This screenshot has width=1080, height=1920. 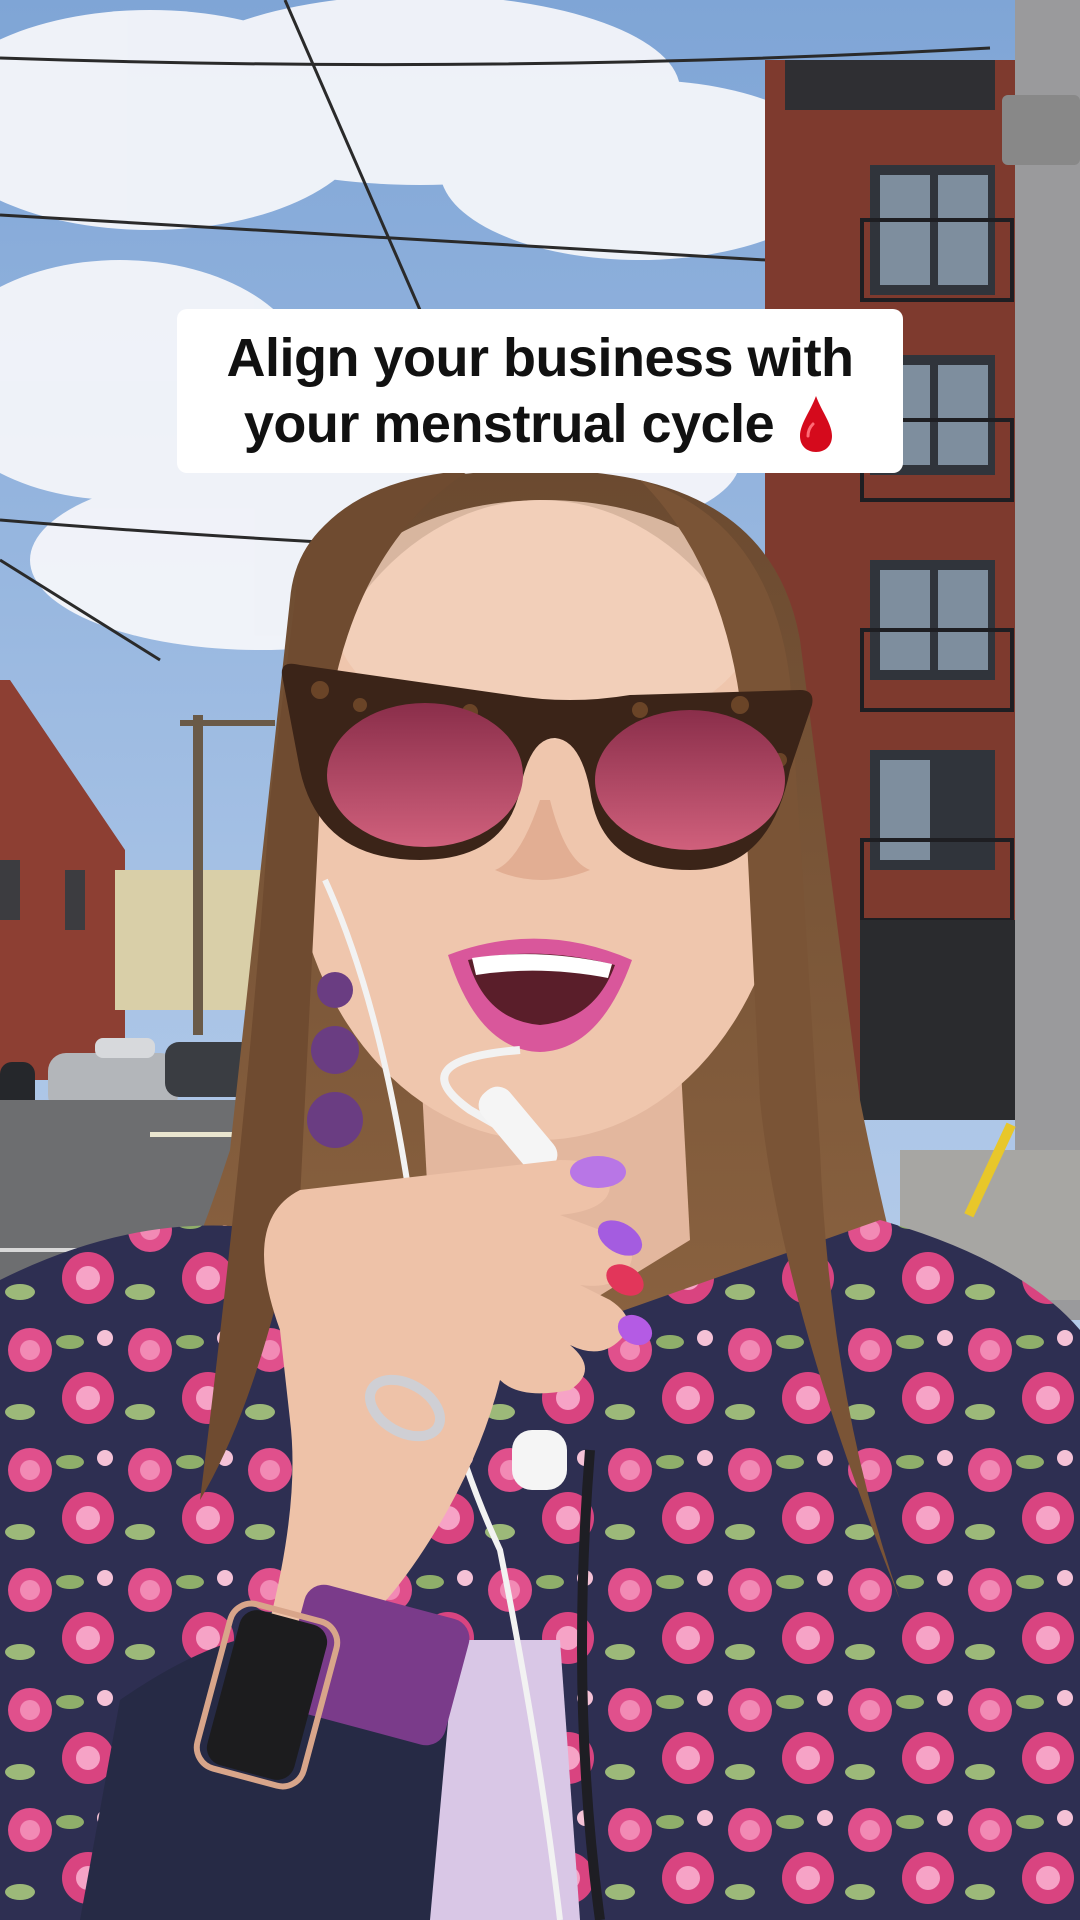 I want to click on caption-line-1: Align your business with, so click(x=540, y=358).